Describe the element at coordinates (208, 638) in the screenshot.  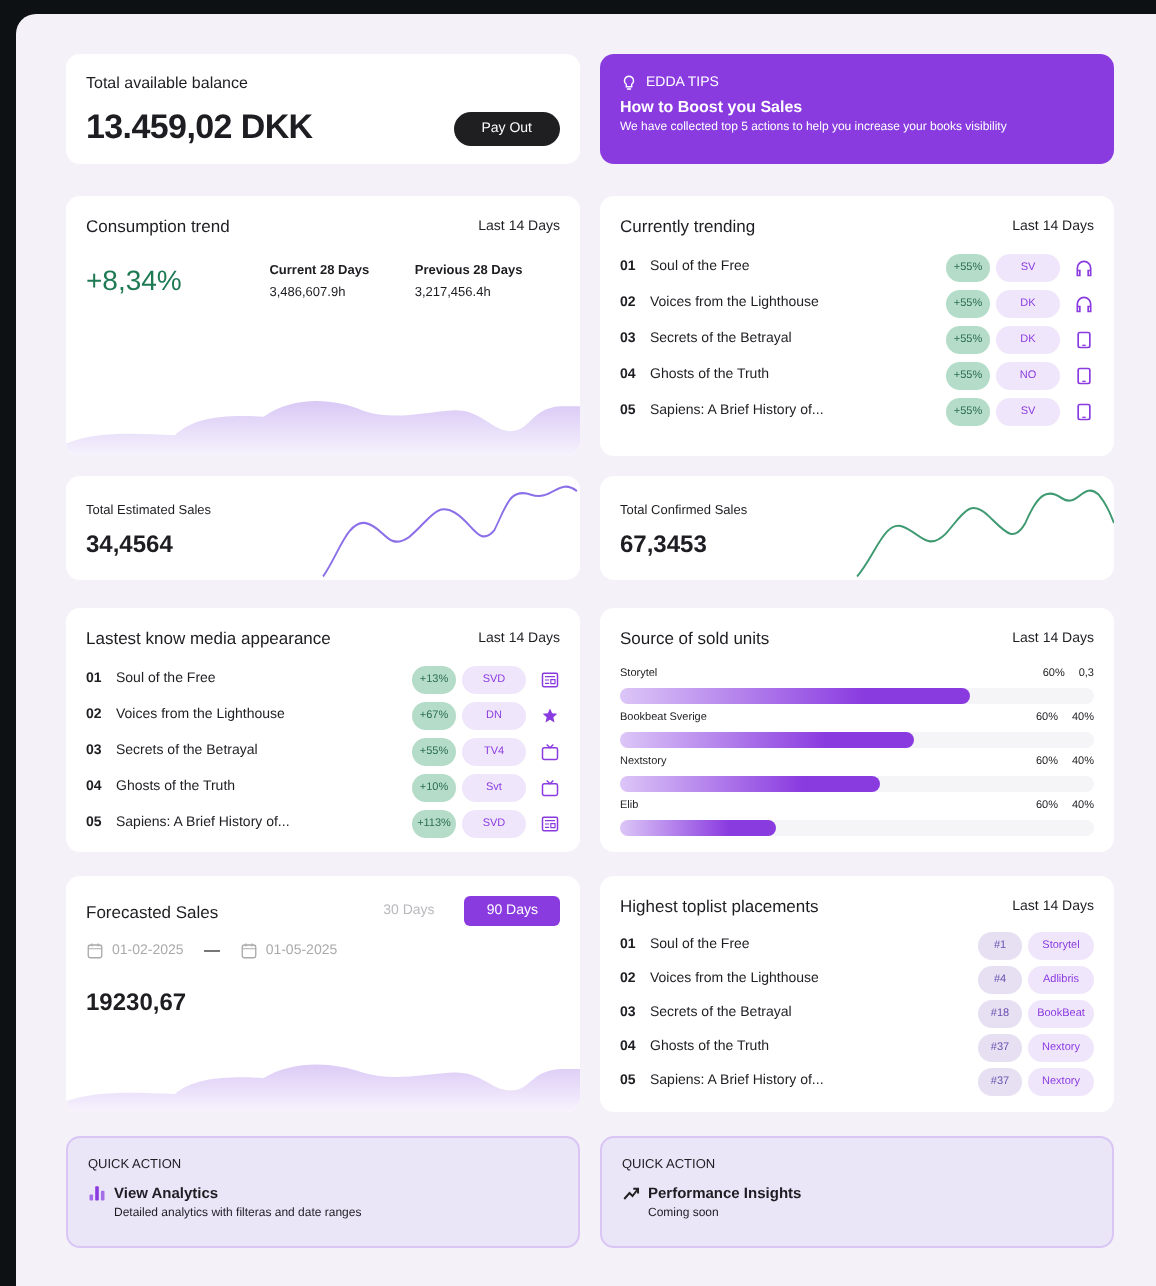
I see `card-title: Lastest know media appearance` at that location.